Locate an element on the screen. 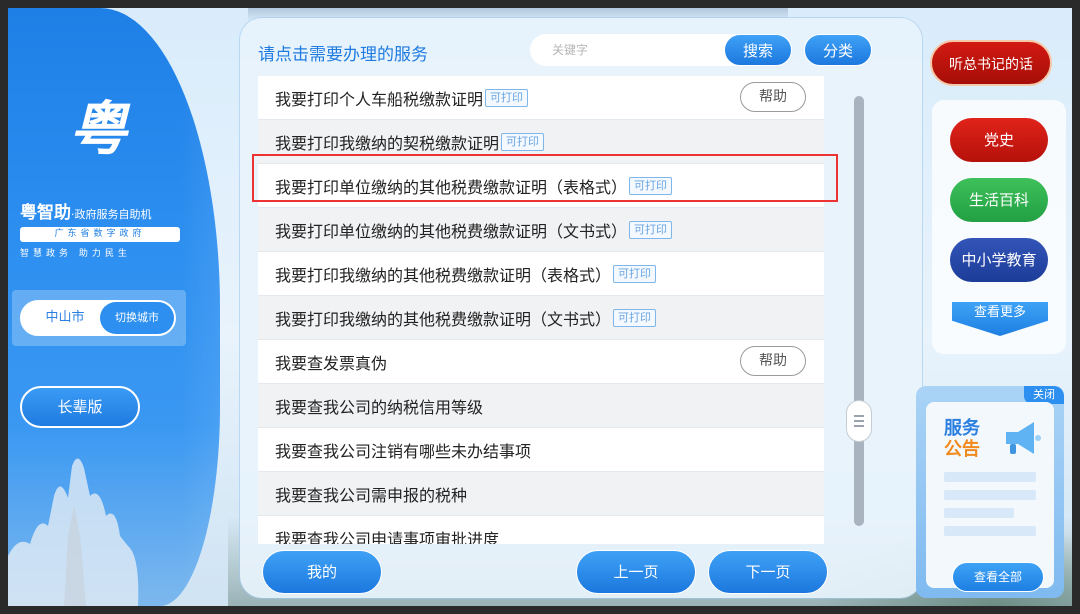 This screenshot has width=1080, height=614. service-row-label: 我要查发票真伪 is located at coordinates (331, 363).